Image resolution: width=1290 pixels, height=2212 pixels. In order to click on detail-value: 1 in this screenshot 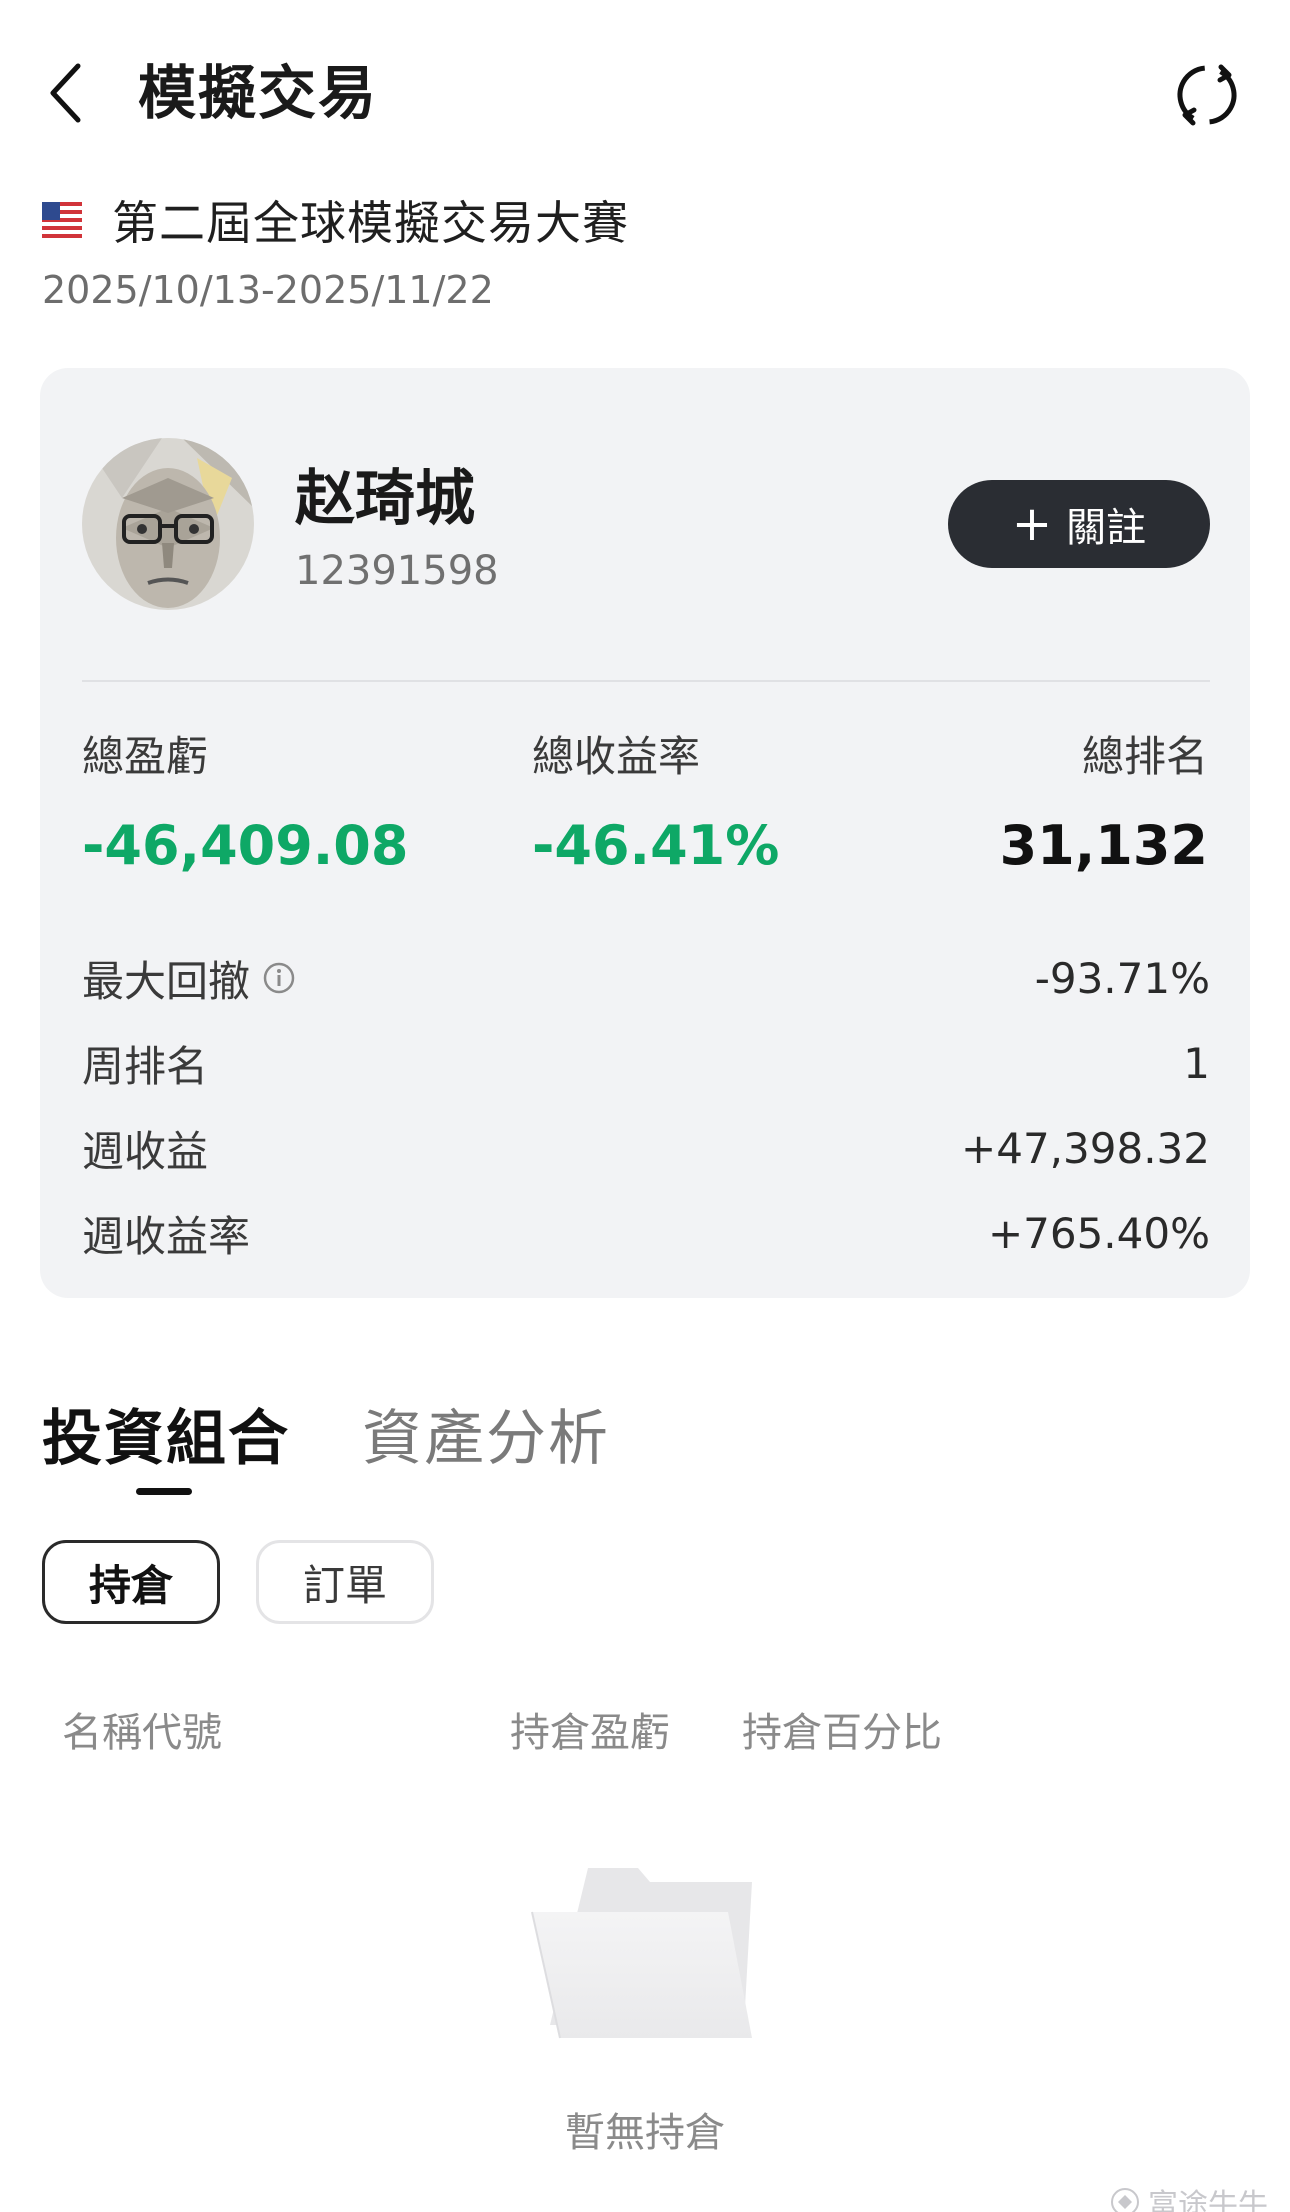, I will do `click(1196, 1063)`.